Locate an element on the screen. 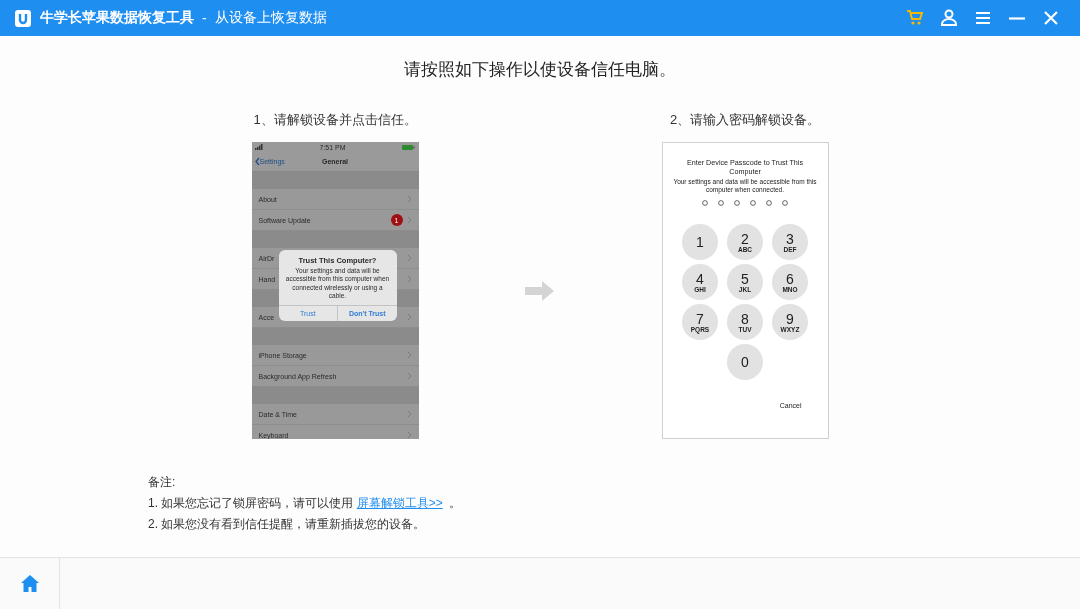  page-heading: 请按照如下操作以使设备信任电脑。 is located at coordinates (540, 70).